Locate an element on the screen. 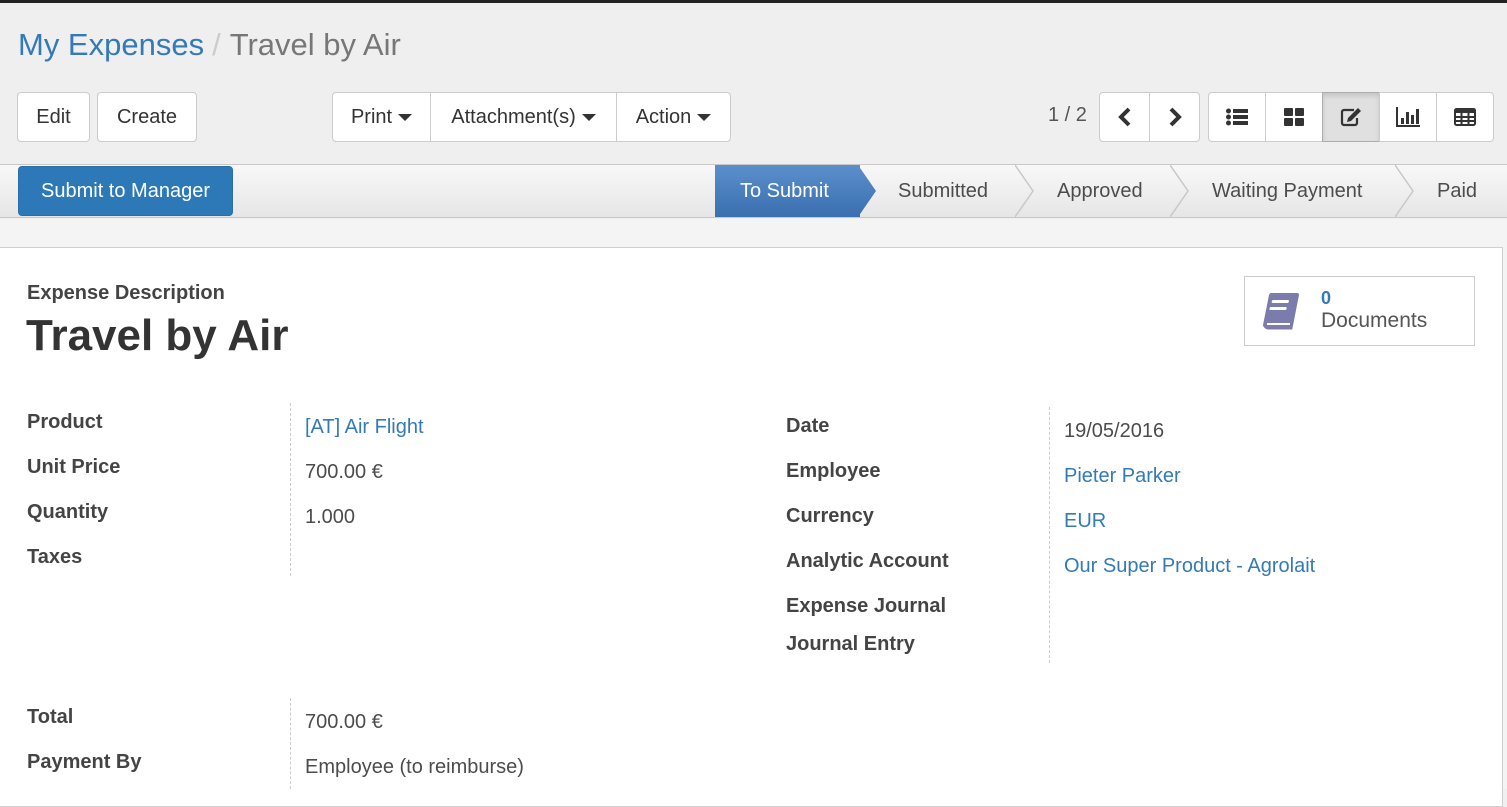 The width and height of the screenshot is (1507, 807). stage-label: To Submit is located at coordinates (784, 190).